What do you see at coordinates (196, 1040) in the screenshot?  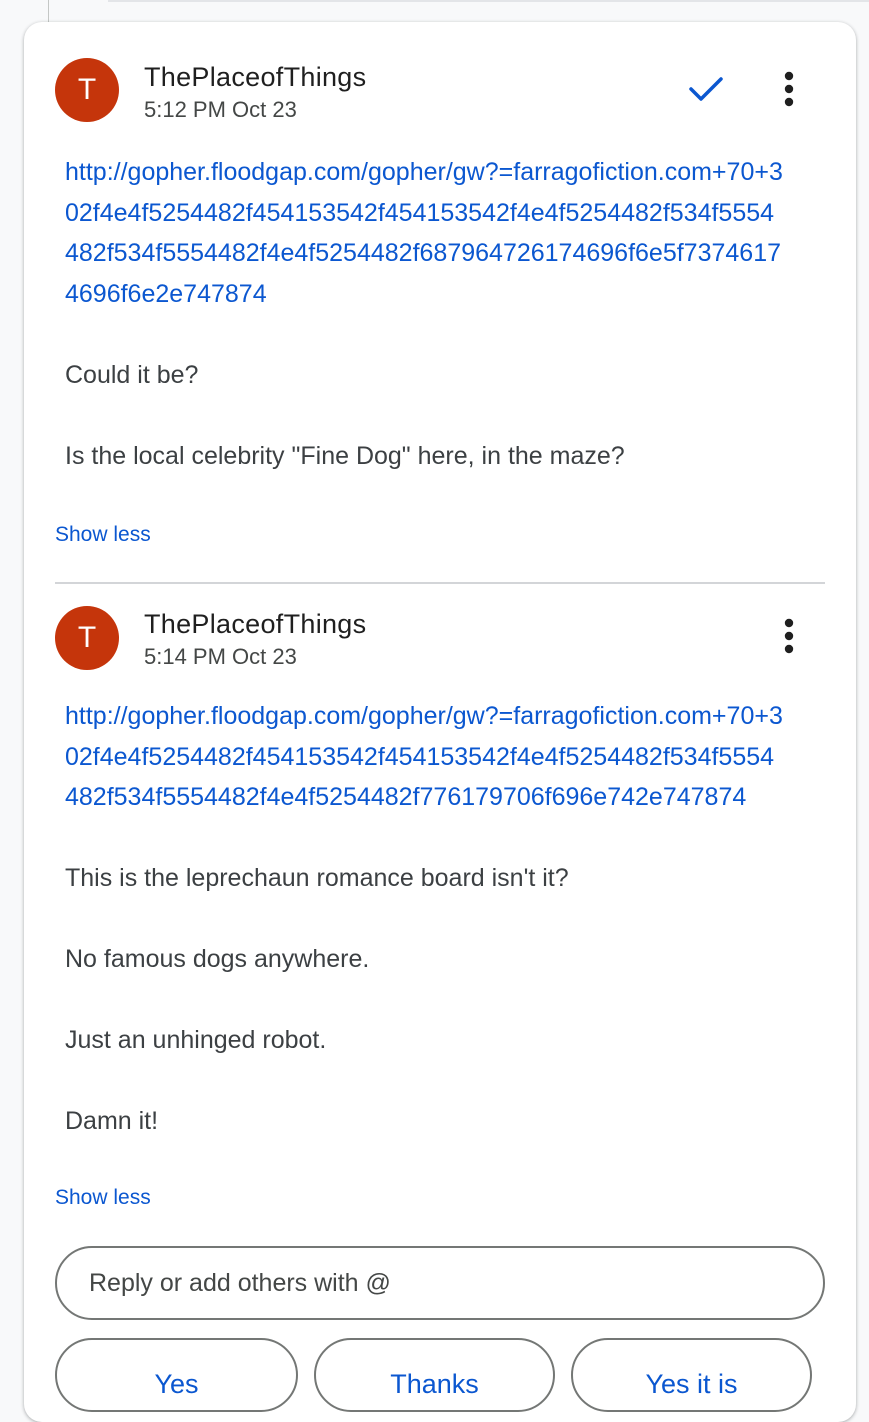 I see `comment-paragraph: Just an unhinged robot.` at bounding box center [196, 1040].